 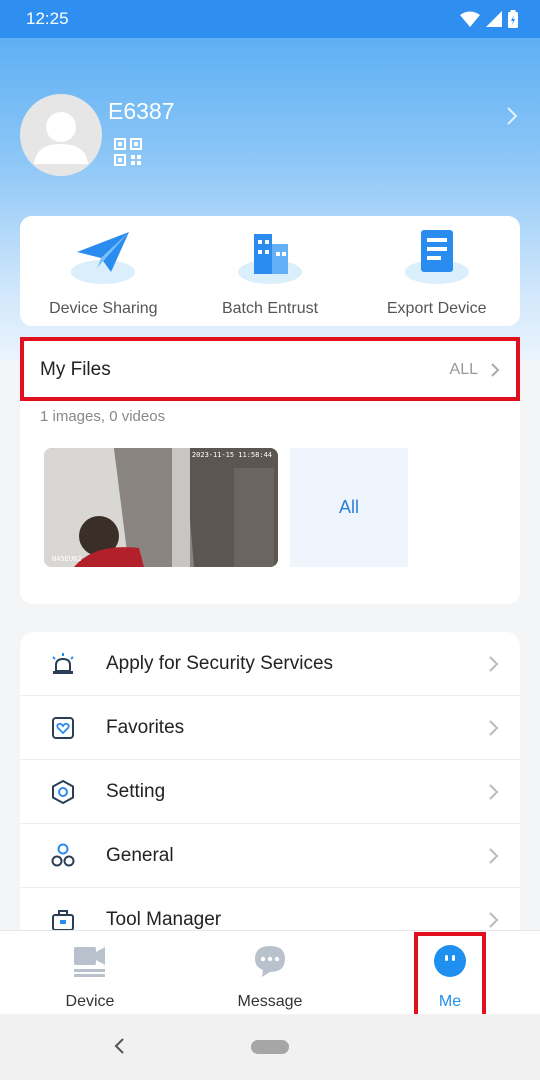 I want to click on thumbnail-caption: N45EU62, so click(x=67, y=559).